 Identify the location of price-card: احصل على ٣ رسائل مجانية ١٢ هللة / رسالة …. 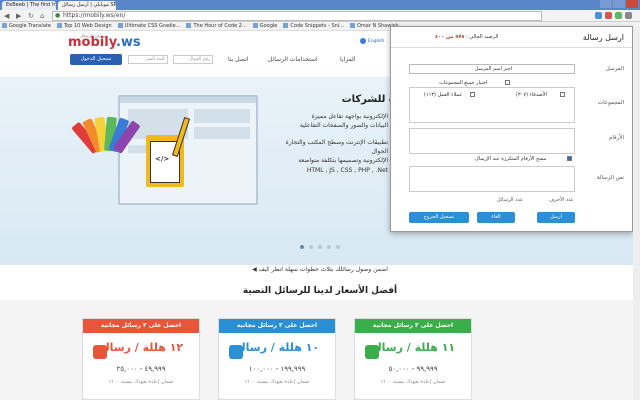
(141, 359).